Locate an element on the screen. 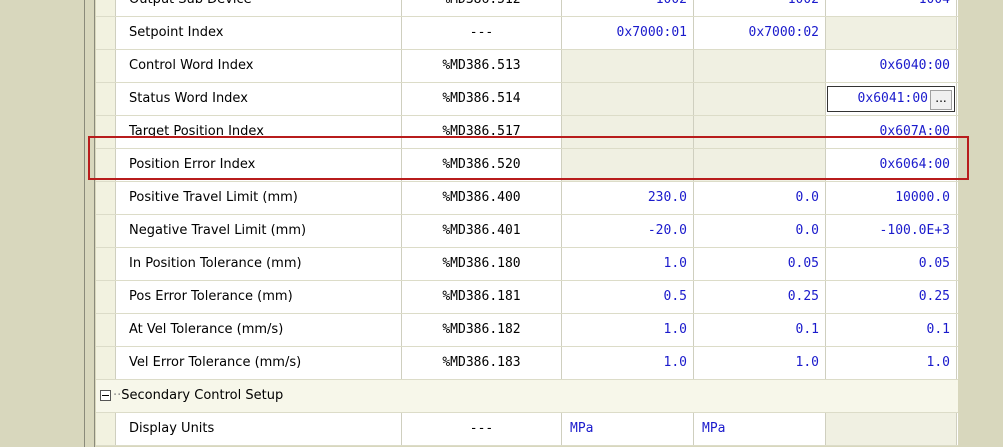  index-edit-value: 0x6041:00 is located at coordinates (892, 98).